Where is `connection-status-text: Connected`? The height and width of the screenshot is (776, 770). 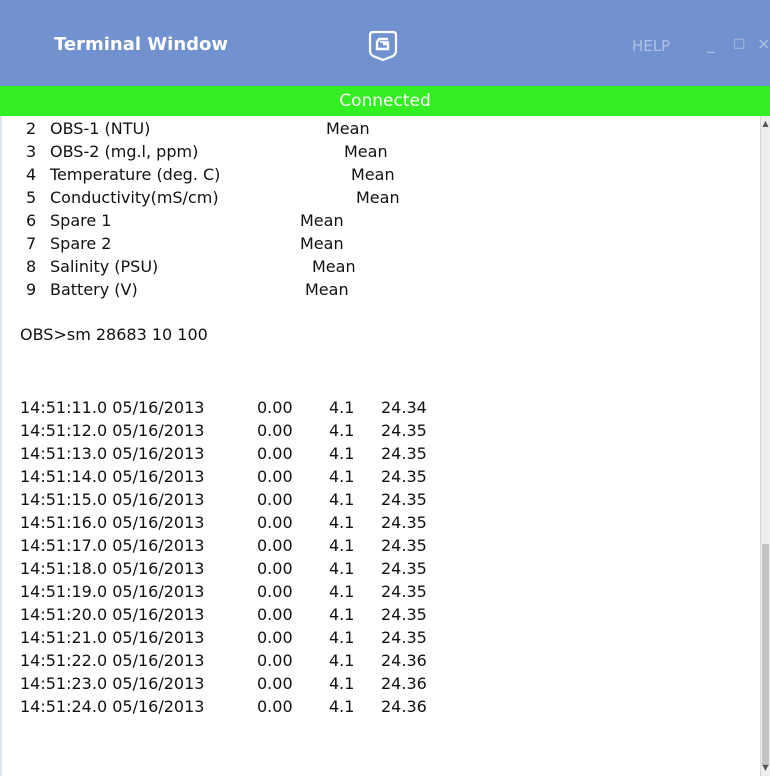
connection-status-text: Connected is located at coordinates (385, 101).